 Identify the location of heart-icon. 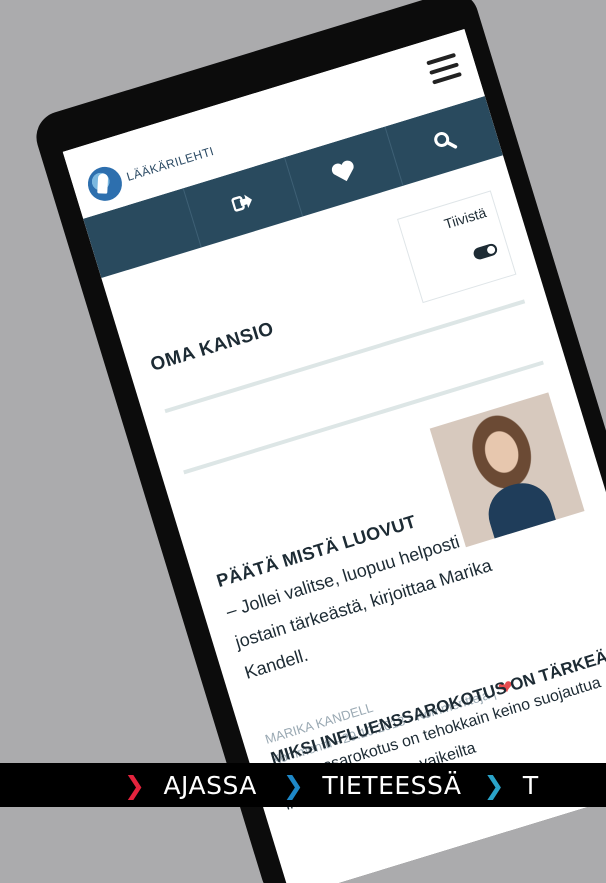
(342, 171).